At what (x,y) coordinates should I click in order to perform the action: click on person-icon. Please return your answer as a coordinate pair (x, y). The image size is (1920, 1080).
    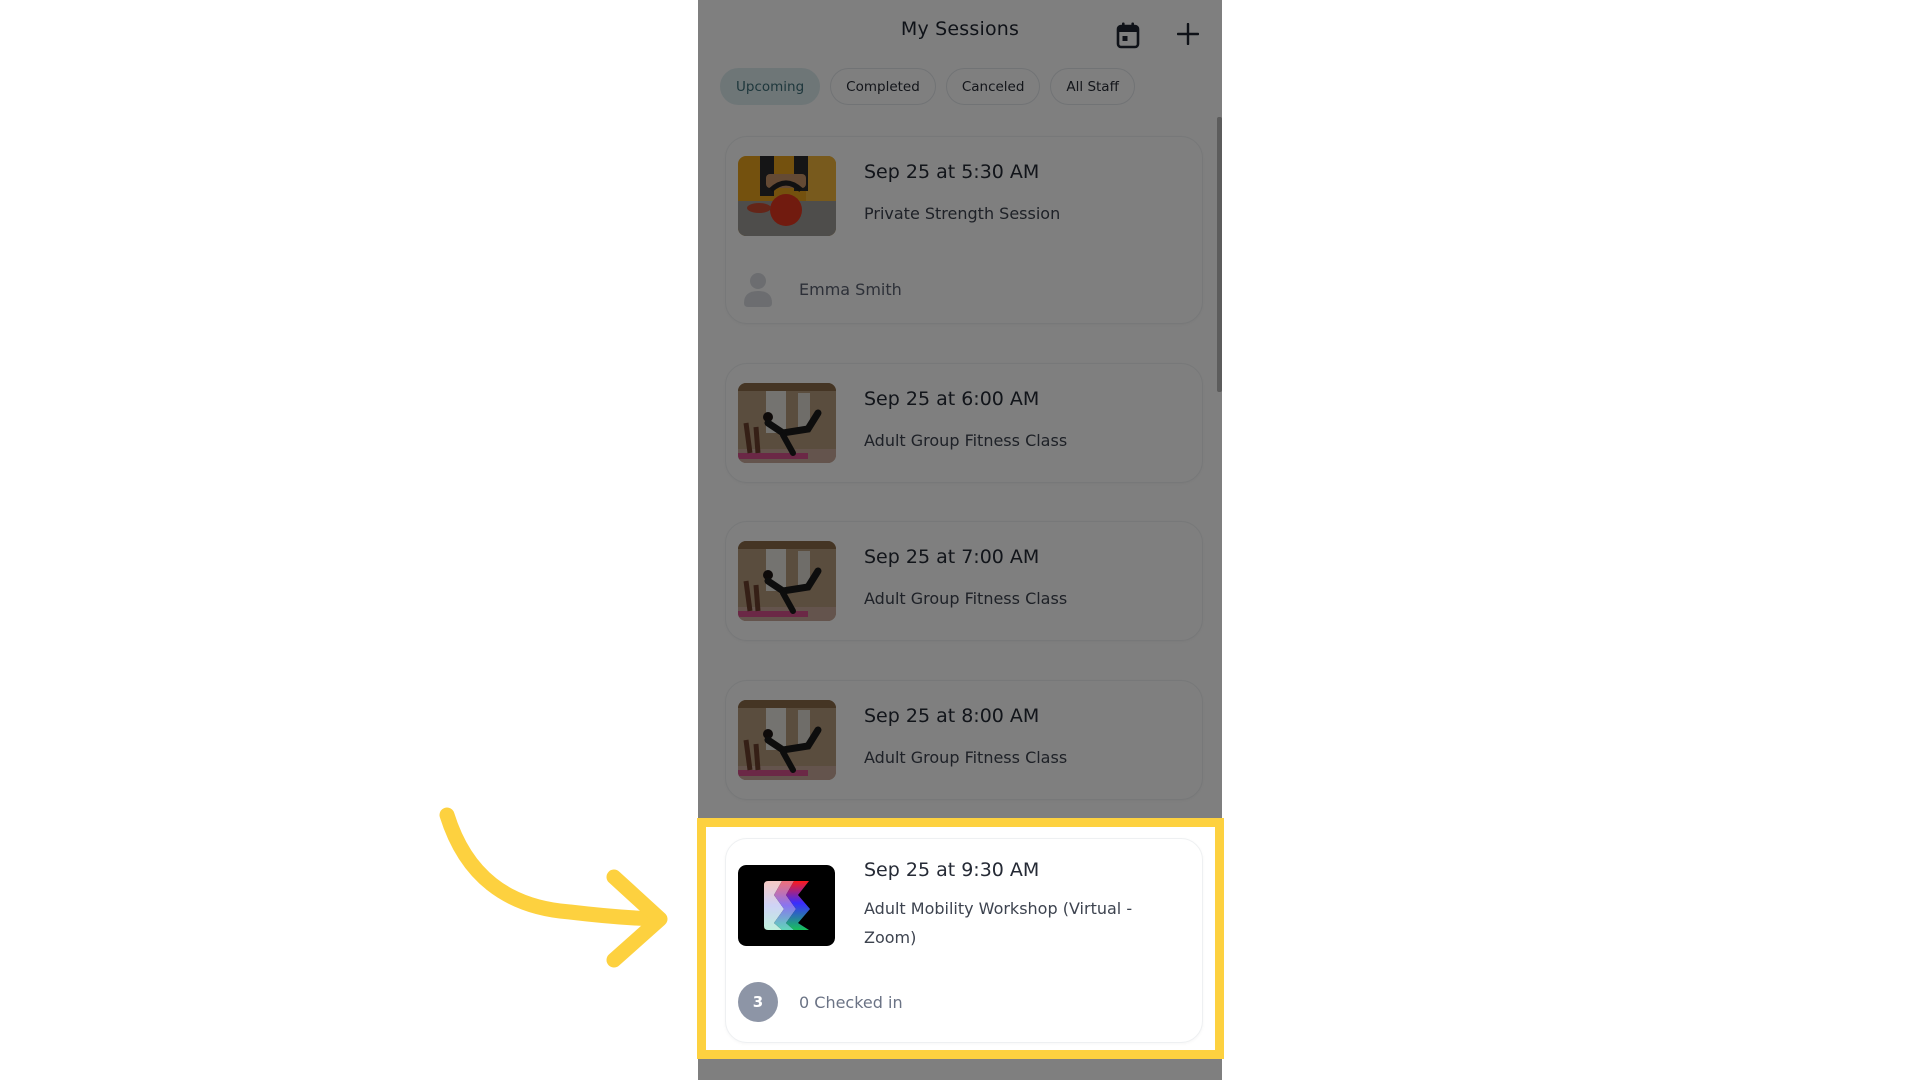
    Looking at the image, I should click on (758, 290).